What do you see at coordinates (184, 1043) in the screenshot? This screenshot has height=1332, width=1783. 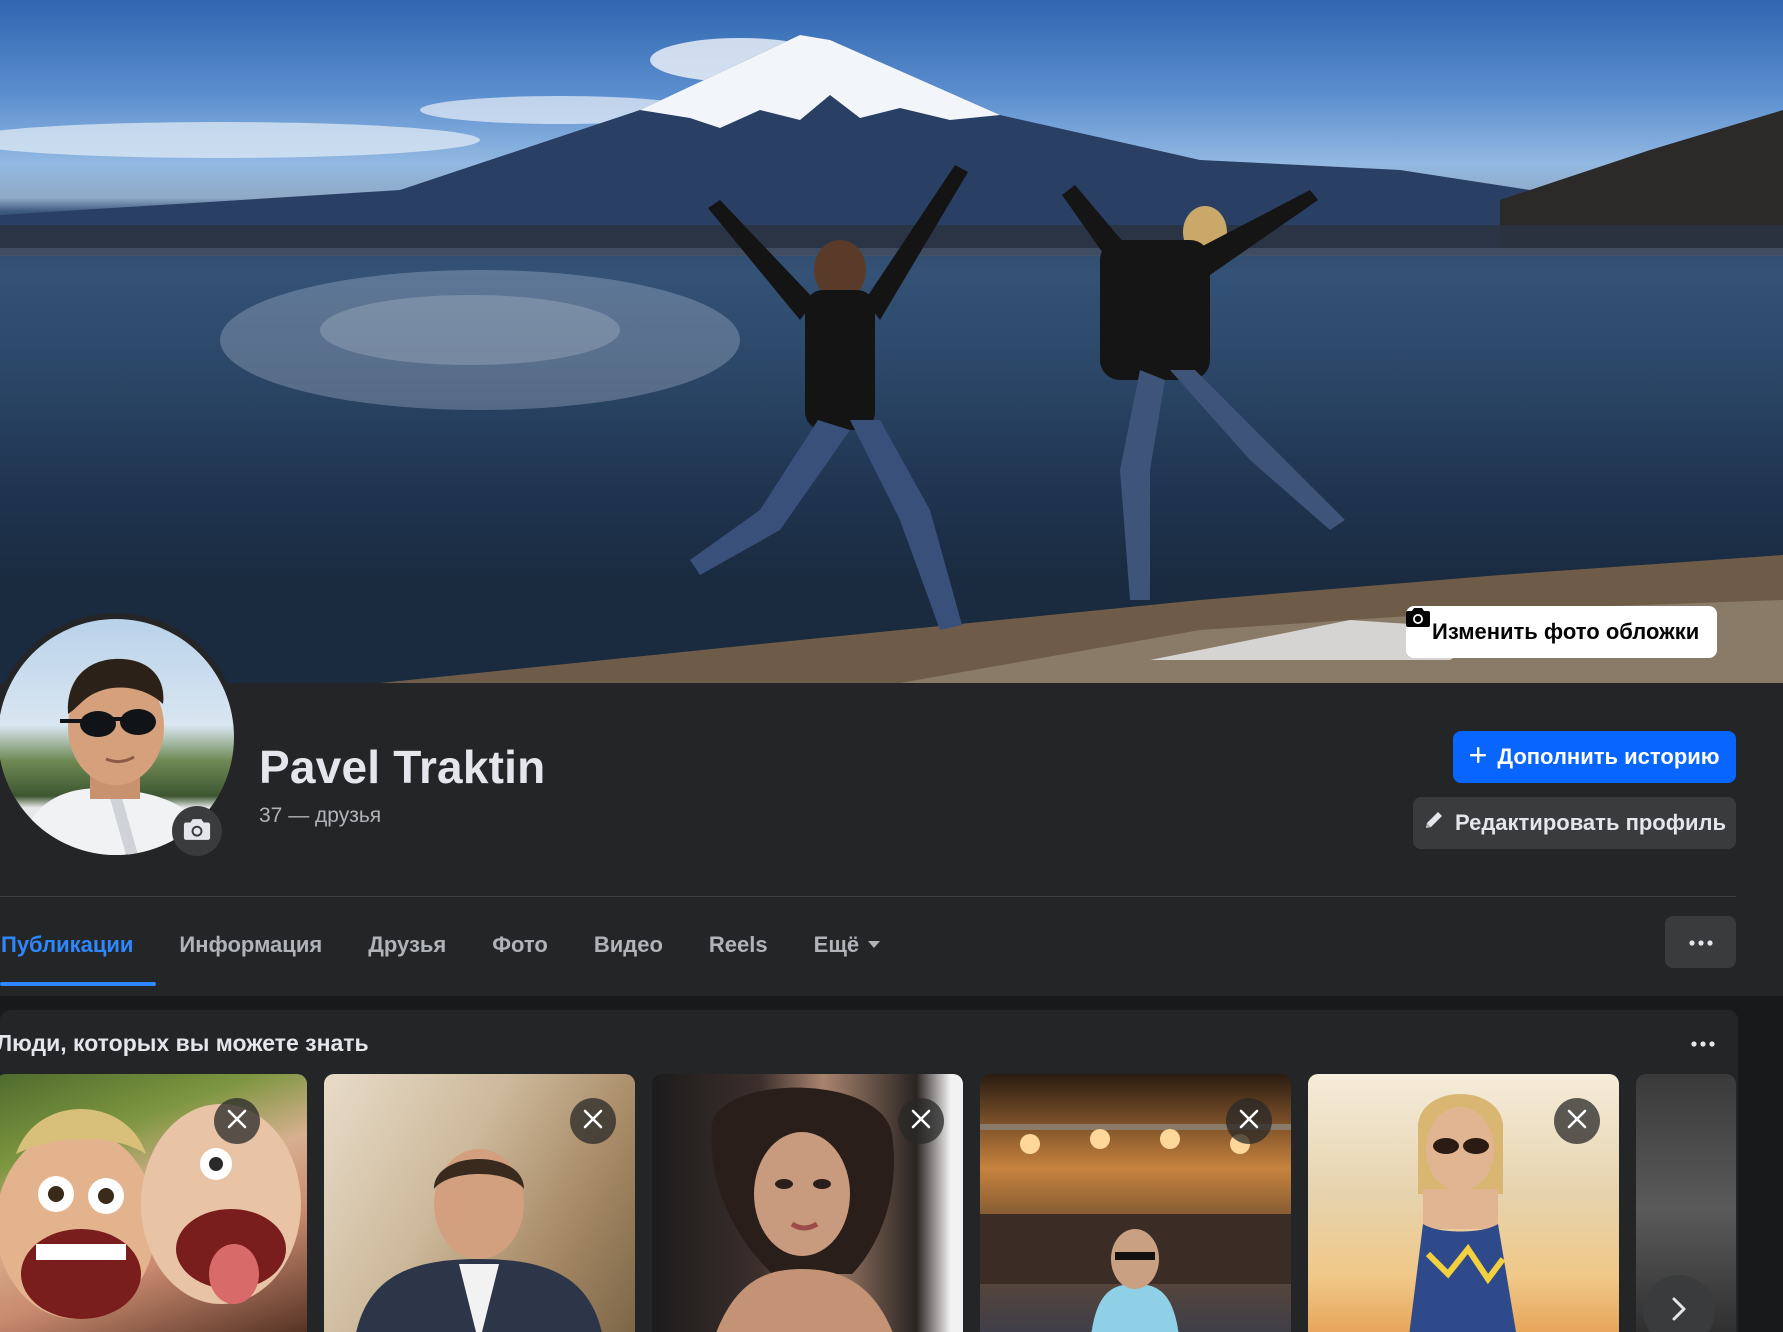 I see `people-section-title: Люди, которых вы можете знать` at bounding box center [184, 1043].